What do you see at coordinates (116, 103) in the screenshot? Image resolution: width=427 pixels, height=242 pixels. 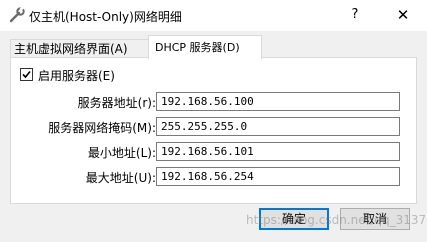 I see `server-address-label: 服务器地址(r):` at bounding box center [116, 103].